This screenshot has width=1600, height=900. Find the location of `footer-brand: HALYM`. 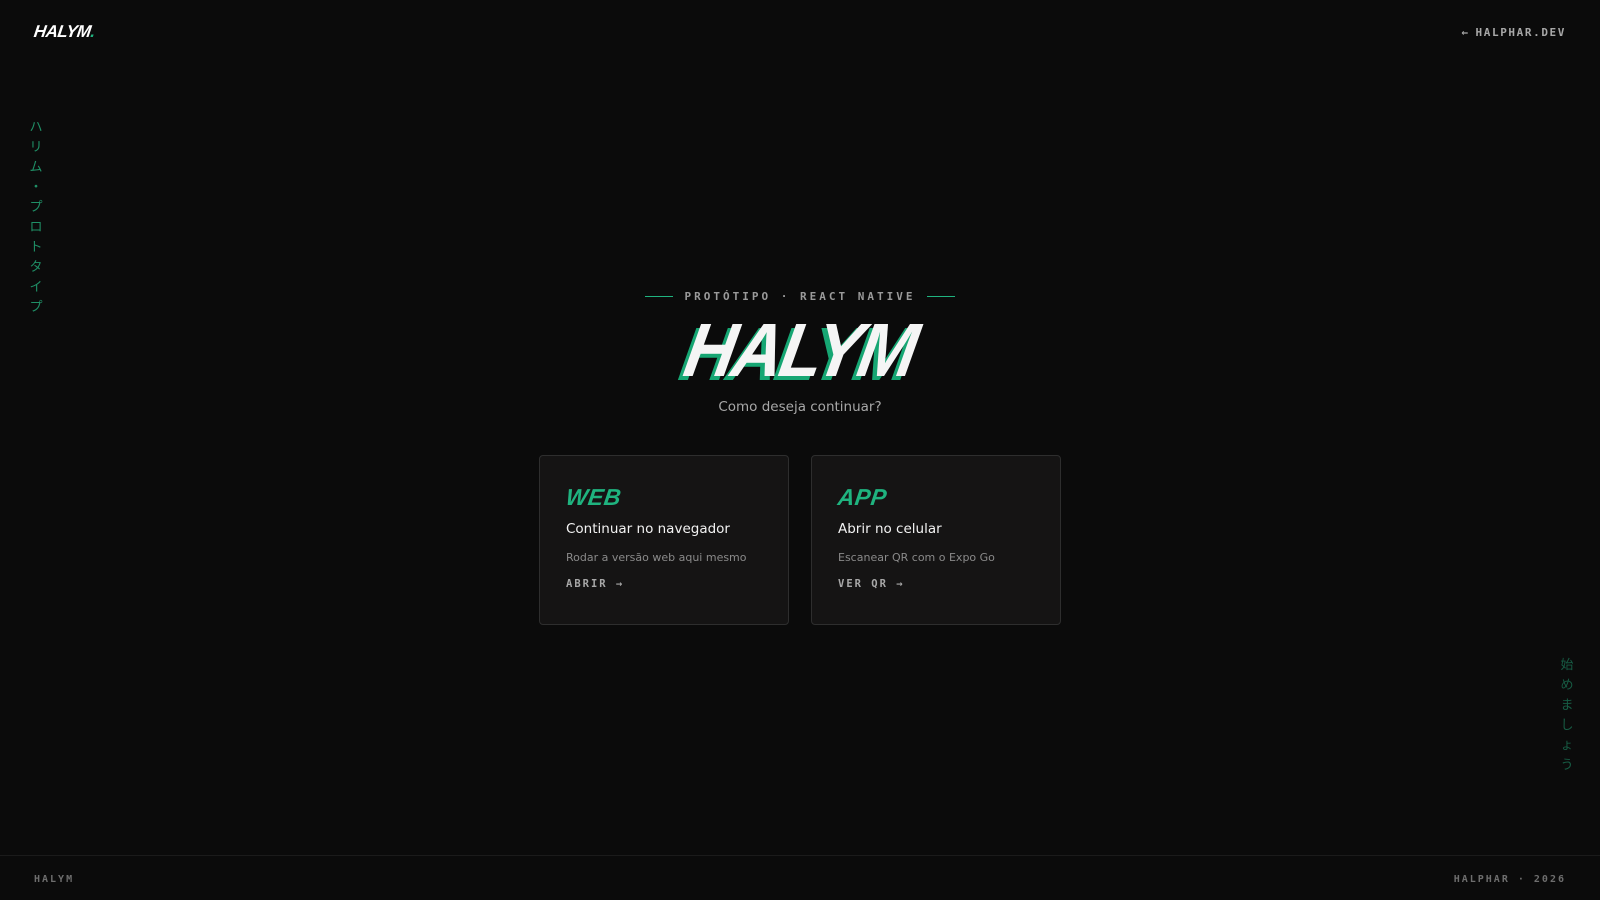

footer-brand: HALYM is located at coordinates (54, 879).